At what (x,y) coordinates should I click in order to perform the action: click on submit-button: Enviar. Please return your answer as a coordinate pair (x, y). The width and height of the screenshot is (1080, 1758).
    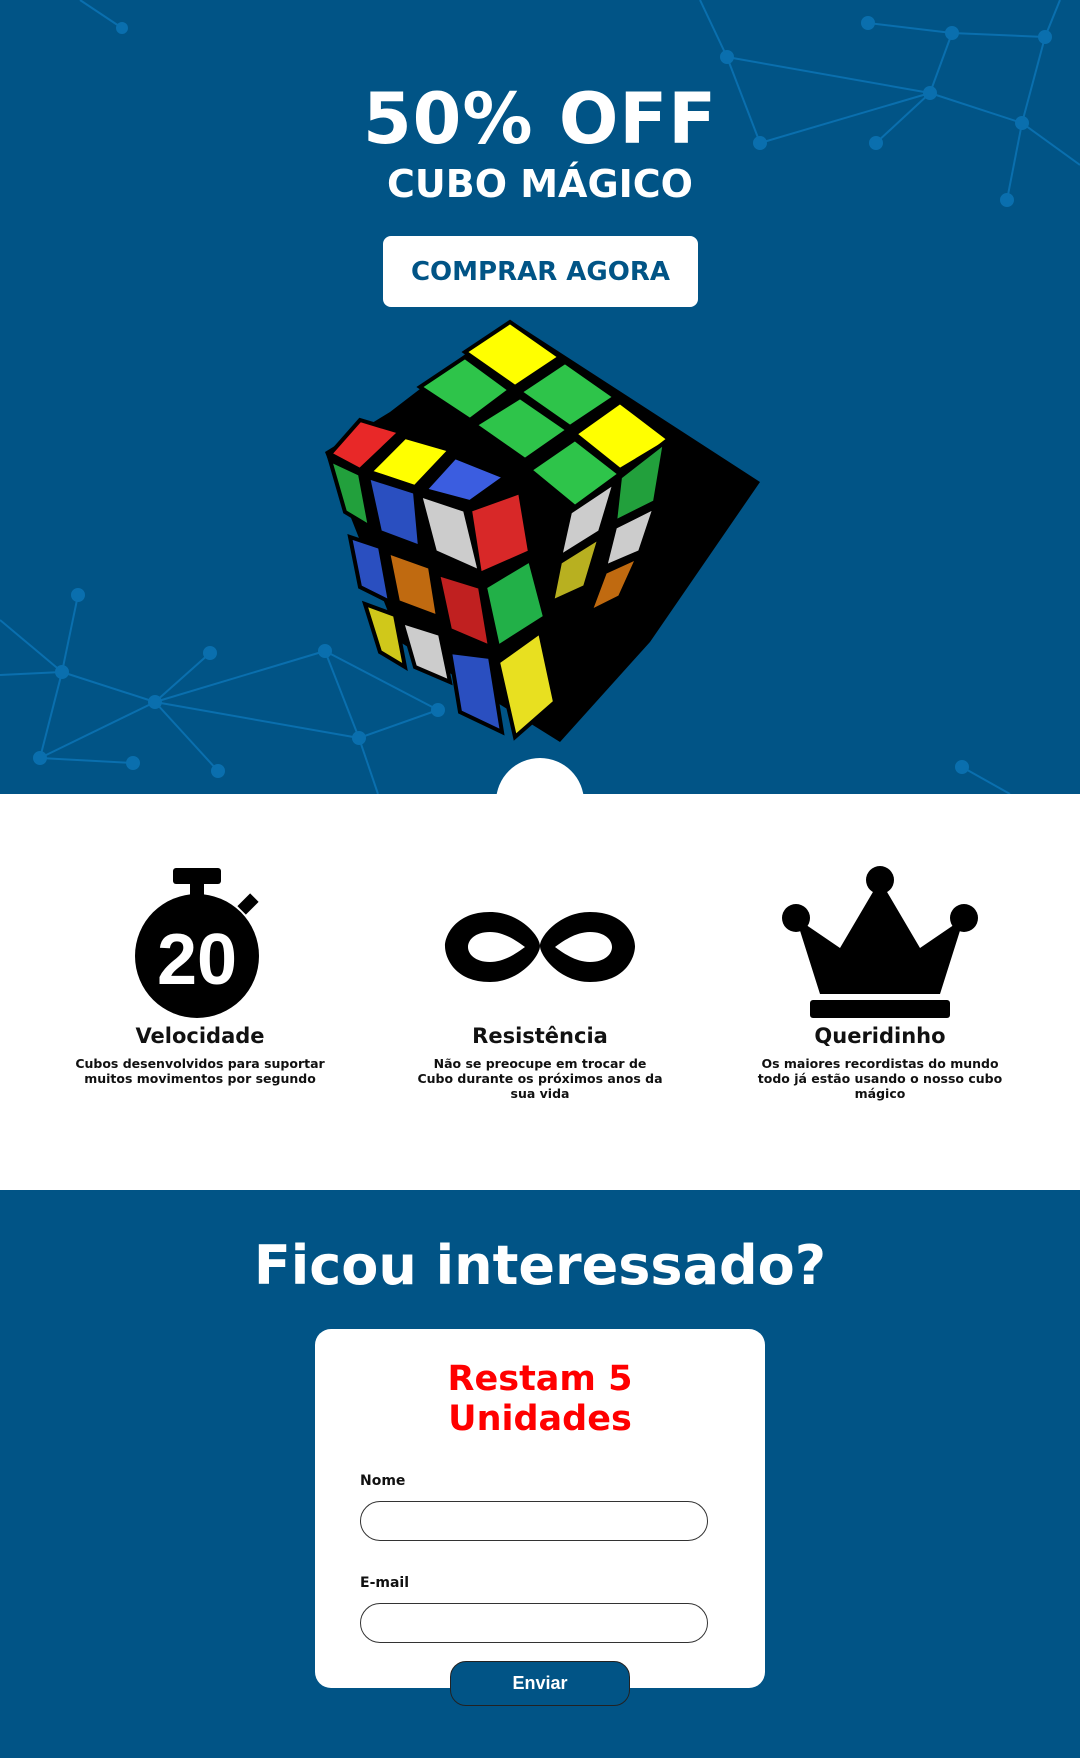
    Looking at the image, I should click on (540, 1683).